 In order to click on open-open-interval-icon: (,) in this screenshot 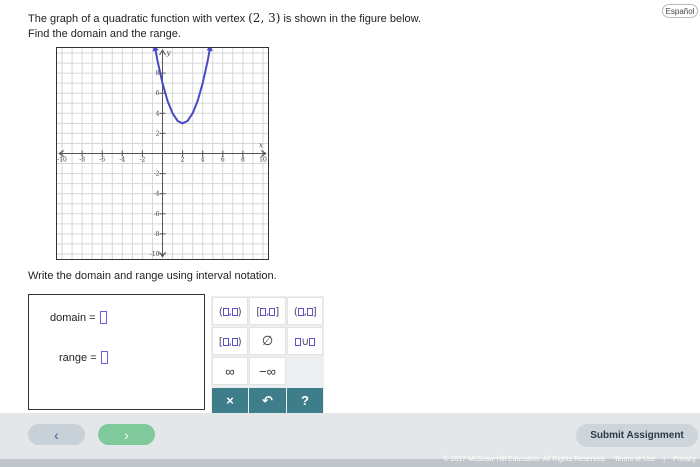, I will do `click(230, 311)`.